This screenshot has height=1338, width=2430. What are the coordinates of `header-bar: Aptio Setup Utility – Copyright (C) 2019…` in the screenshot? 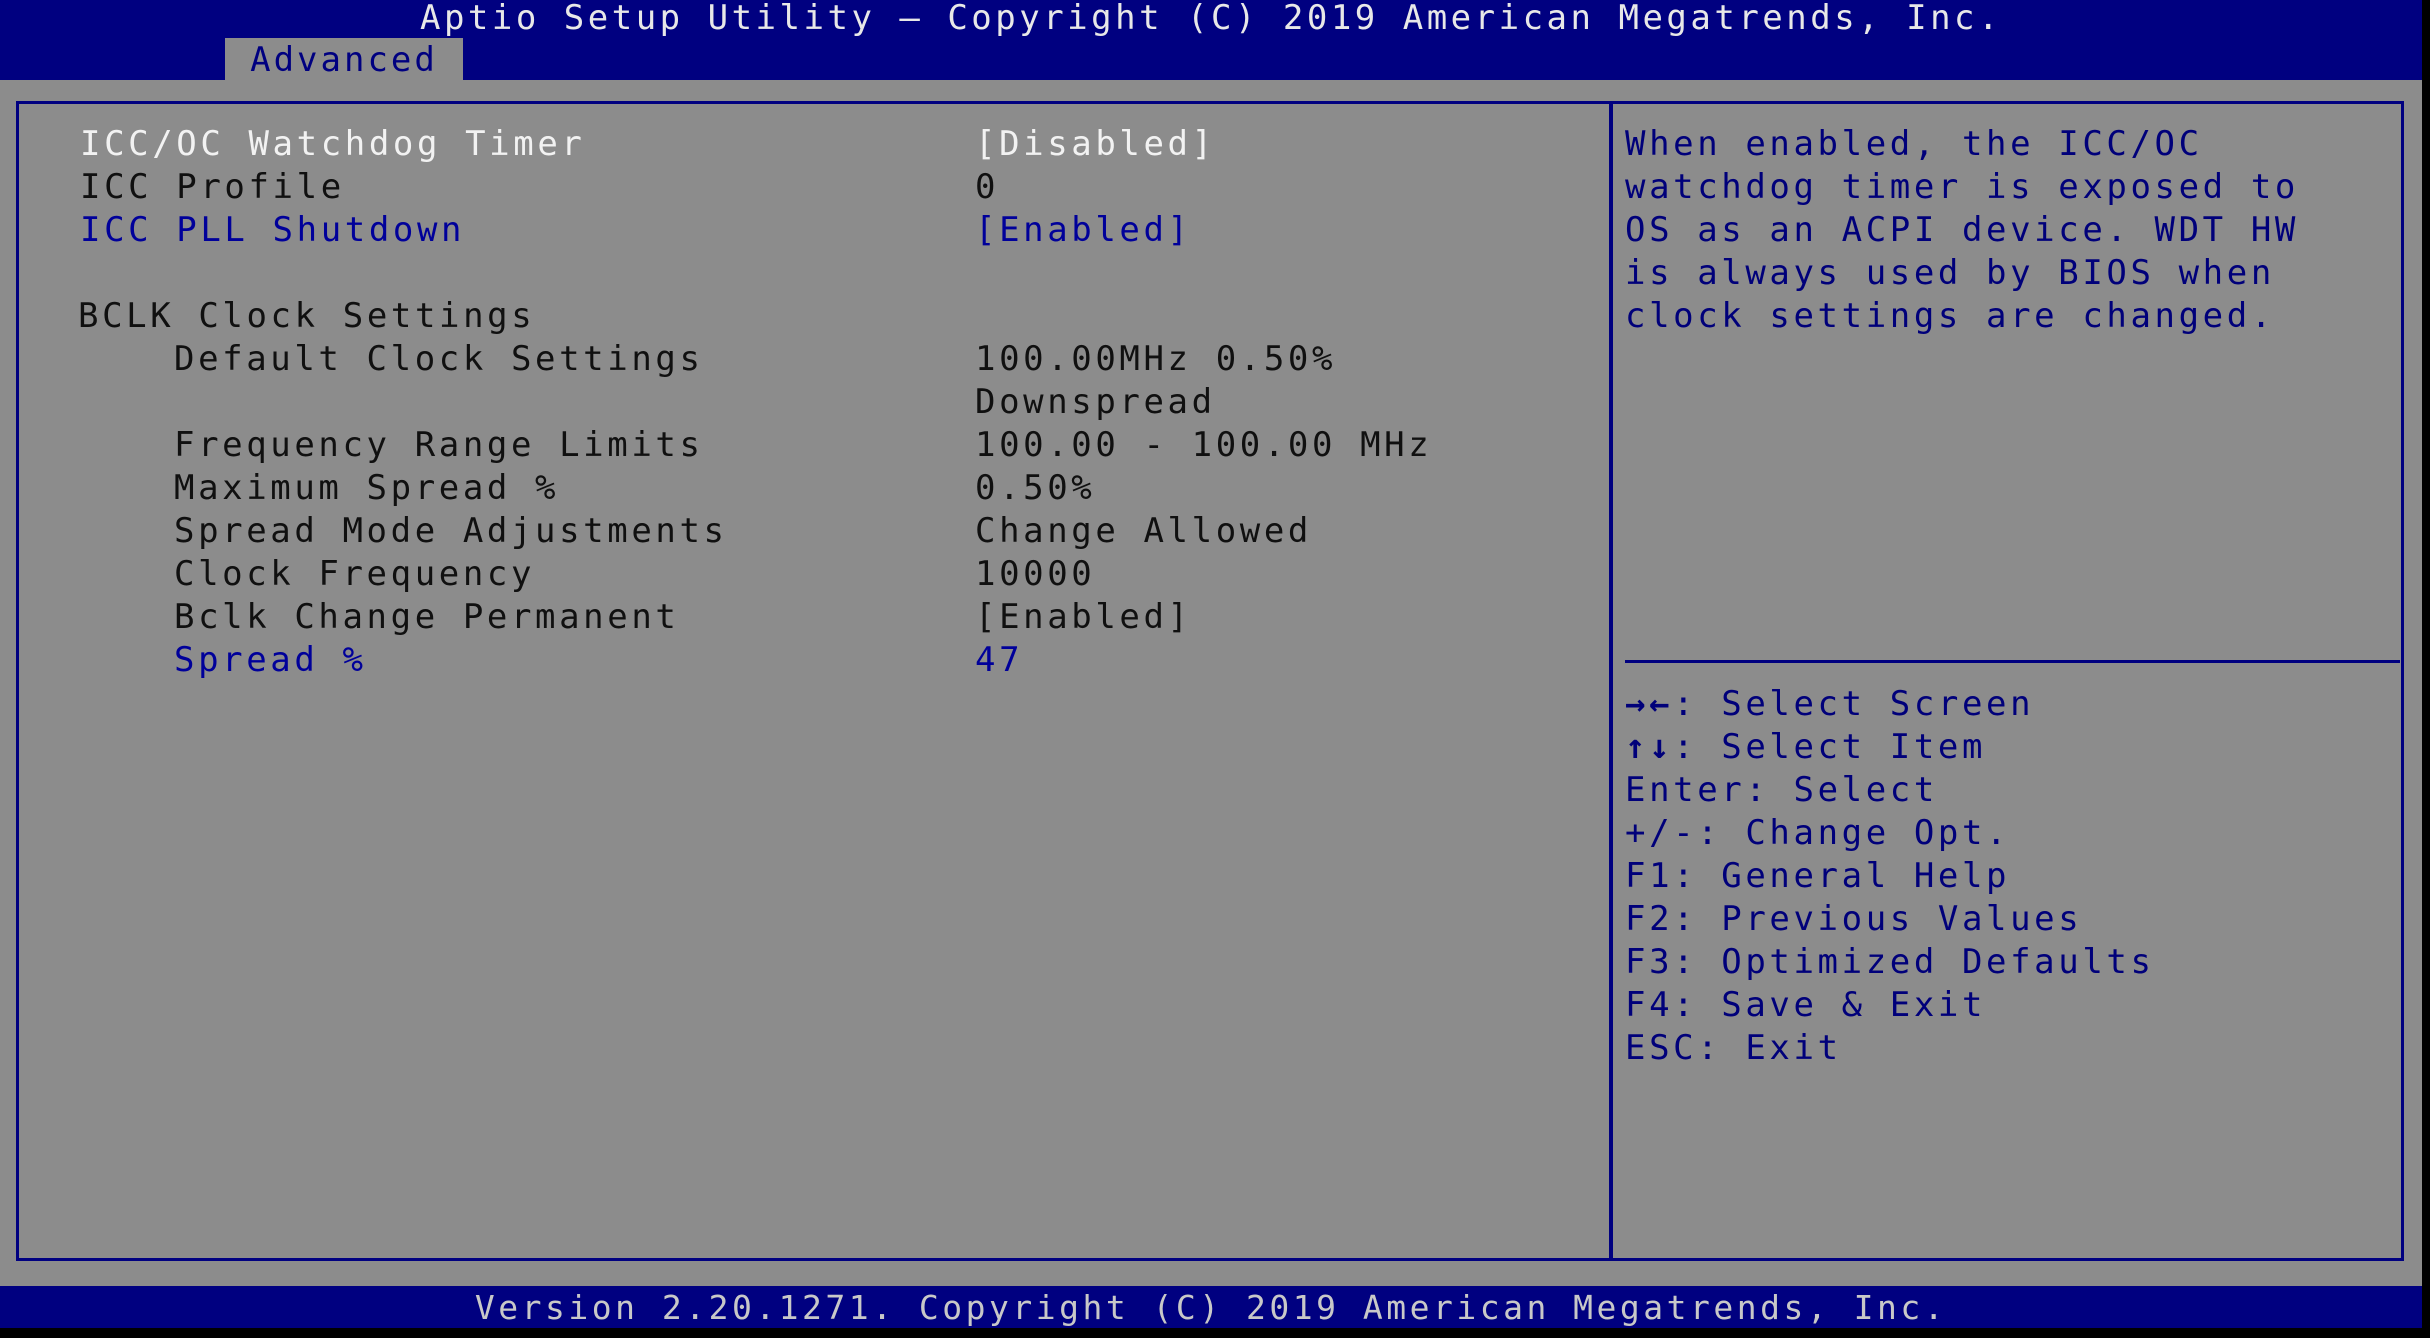 It's located at (1211, 40).